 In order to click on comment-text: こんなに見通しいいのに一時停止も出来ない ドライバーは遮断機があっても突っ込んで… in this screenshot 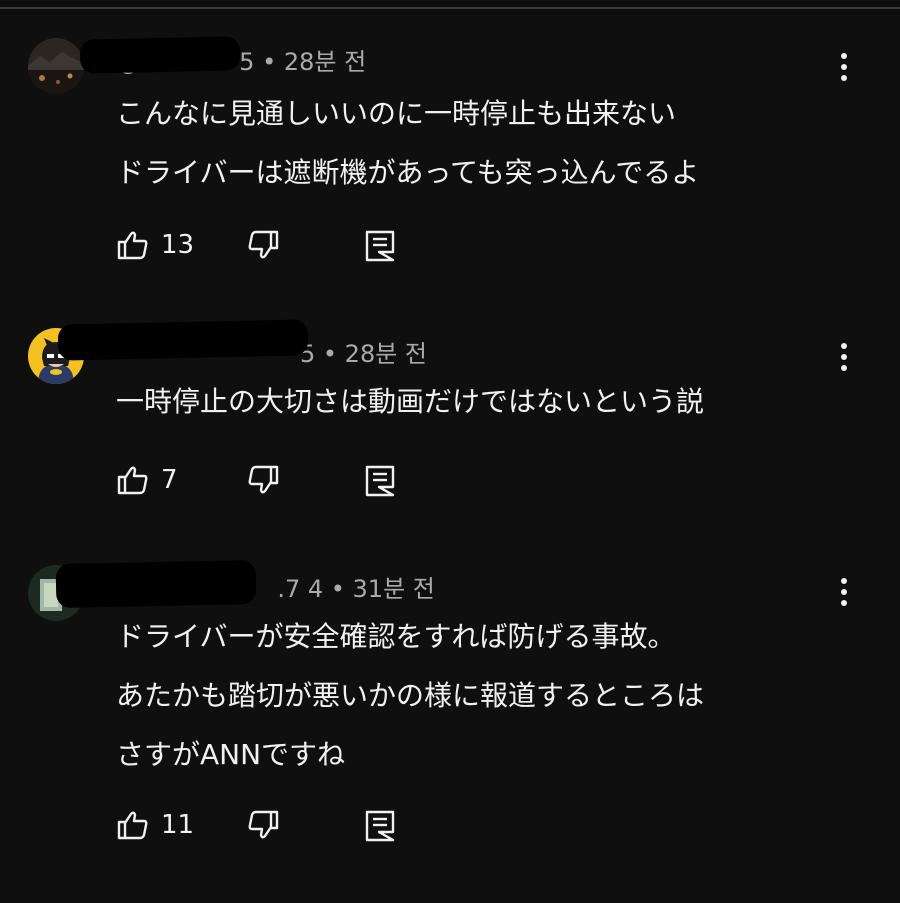, I will do `click(407, 143)`.